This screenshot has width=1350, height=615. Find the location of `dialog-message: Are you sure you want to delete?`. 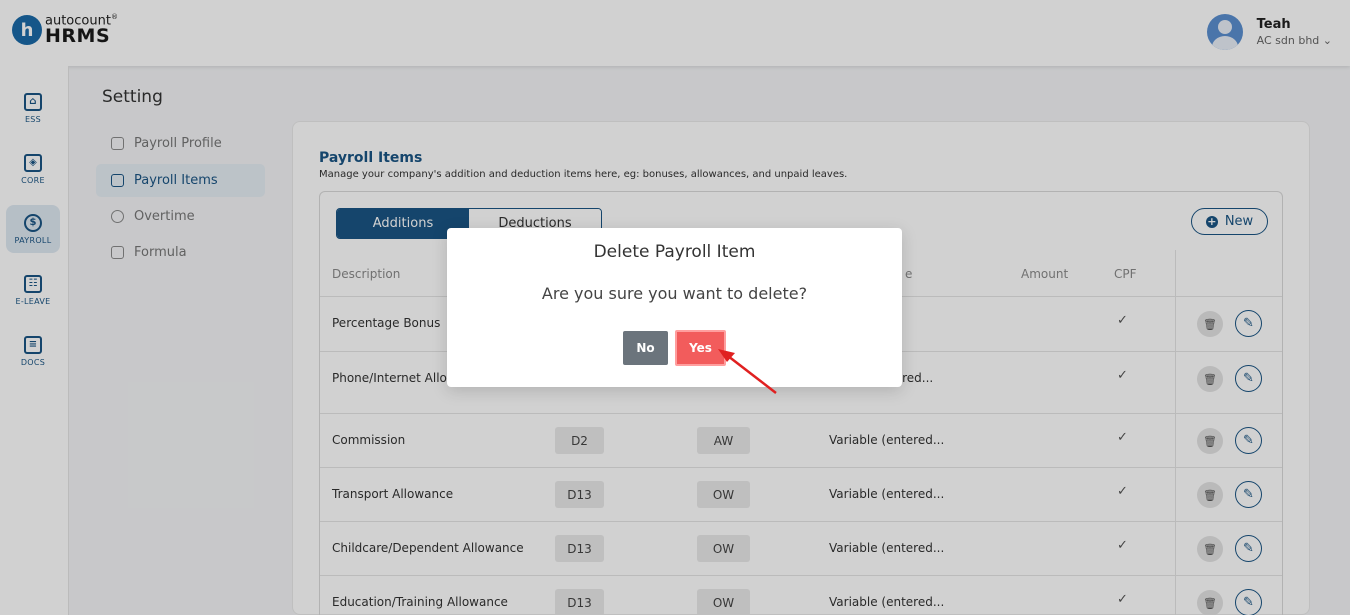

dialog-message: Are you sure you want to delete? is located at coordinates (674, 293).